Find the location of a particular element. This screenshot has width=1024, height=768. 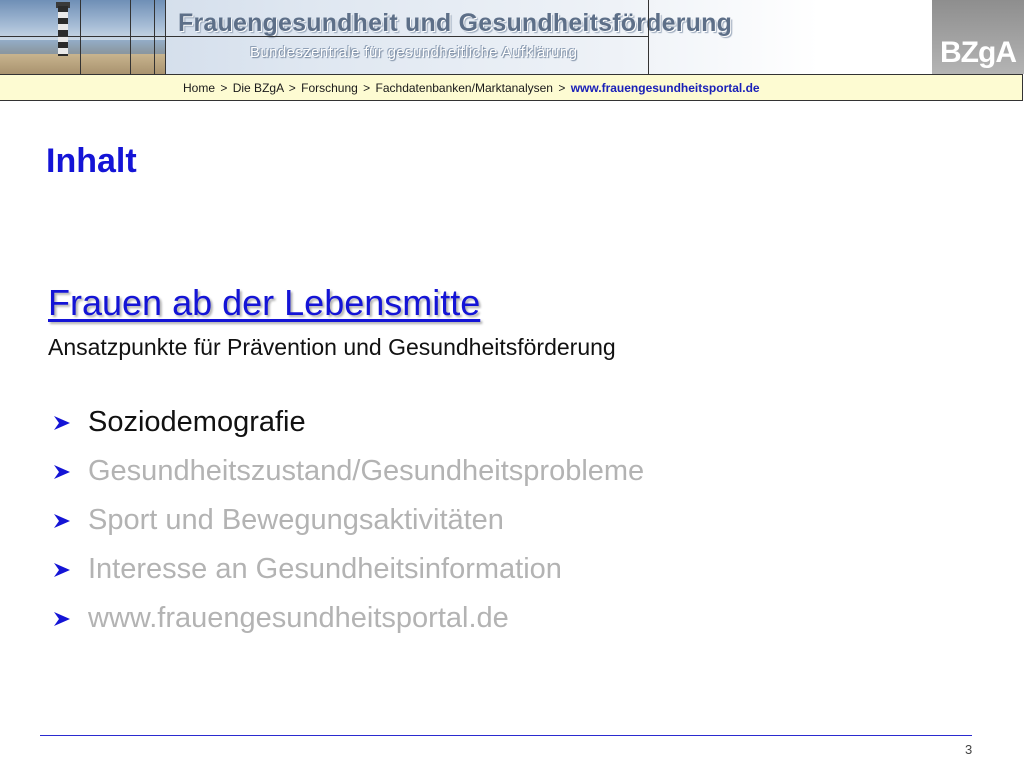

page-number: 3 is located at coordinates (969, 749).